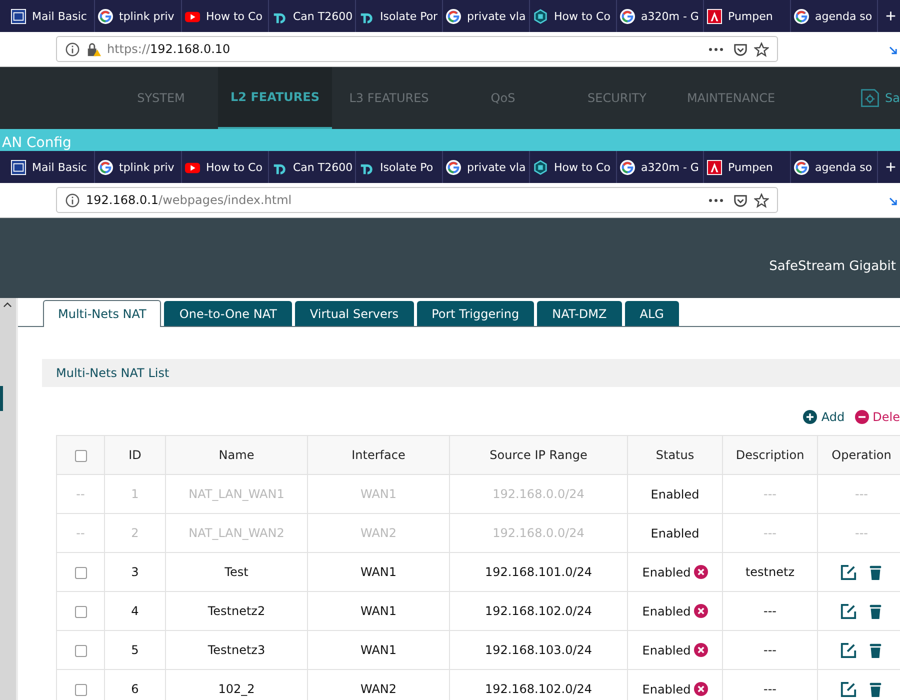 This screenshot has height=700, width=900. I want to click on address-bar: 192.168.0.1/webpages/index.html, so click(417, 200).